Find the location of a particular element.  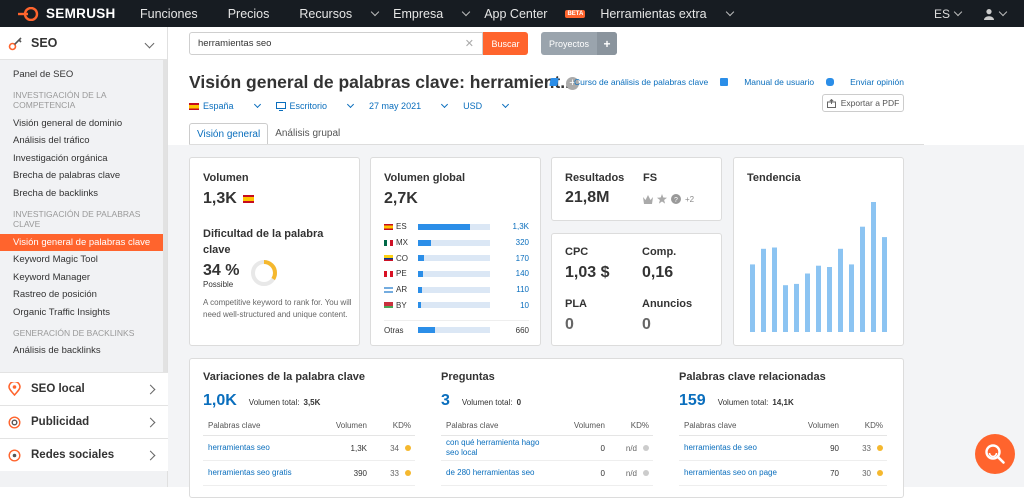

question-icon: ? is located at coordinates (676, 199).